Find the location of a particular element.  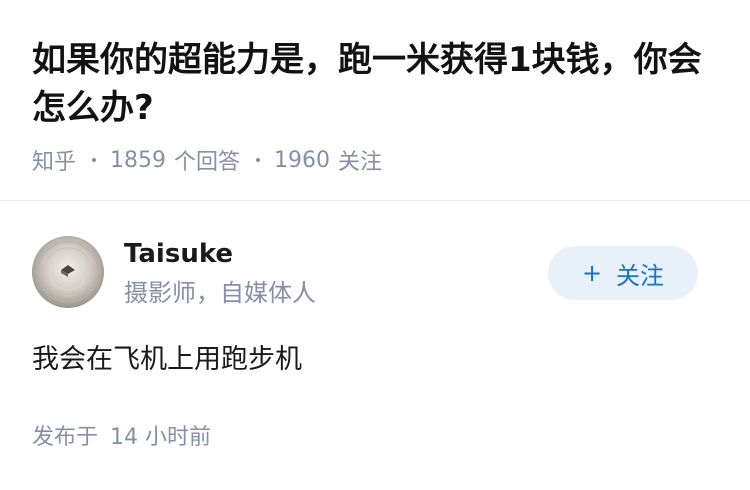

follower-count-label: 关注 is located at coordinates (360, 162).